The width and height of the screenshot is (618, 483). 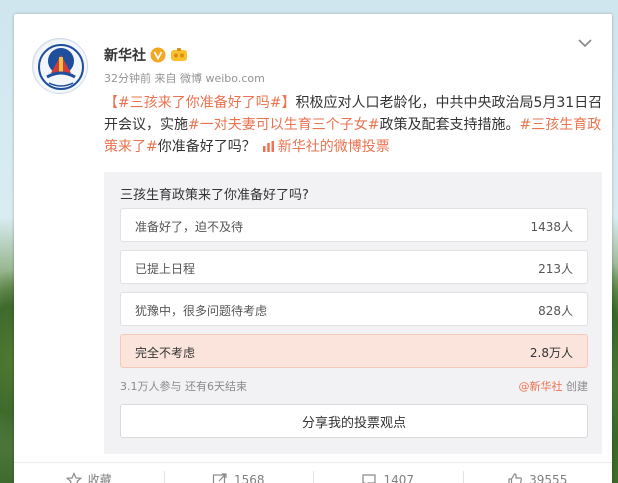 What do you see at coordinates (165, 269) in the screenshot?
I see `poll-option-label: 已提上日程` at bounding box center [165, 269].